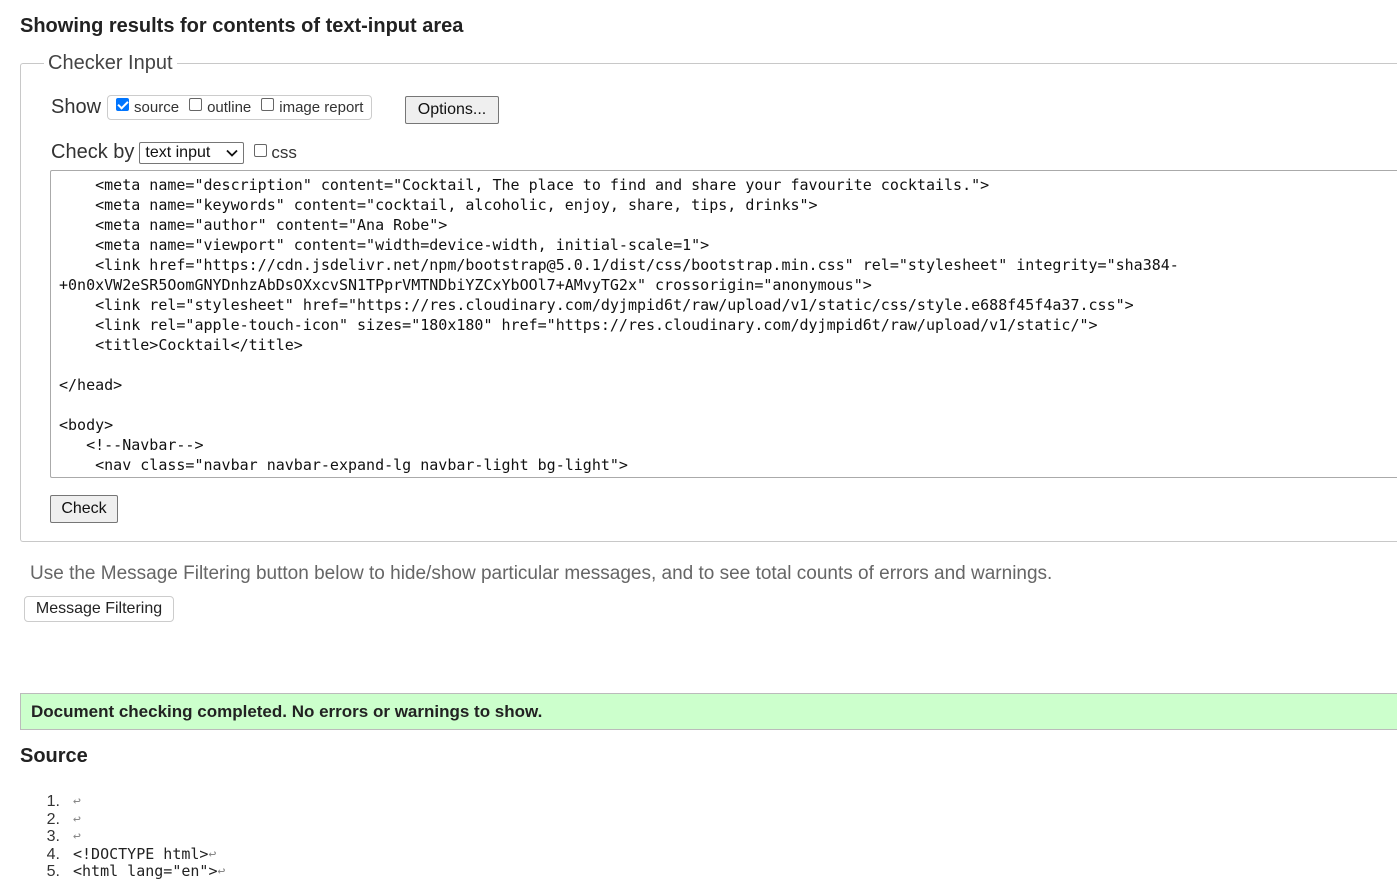 Image resolution: width=1397 pixels, height=881 pixels. I want to click on source-line-number: 2., so click(53, 819).